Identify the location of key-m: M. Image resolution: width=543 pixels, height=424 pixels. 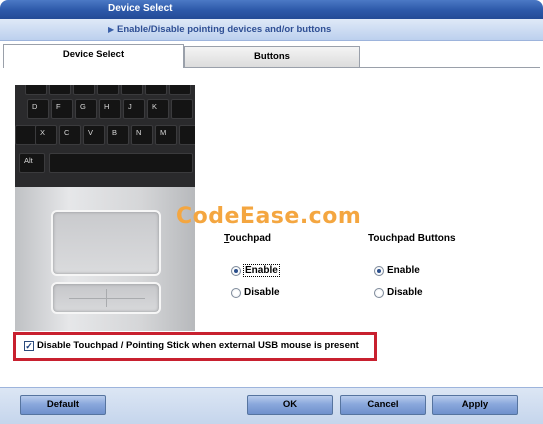
(166, 135).